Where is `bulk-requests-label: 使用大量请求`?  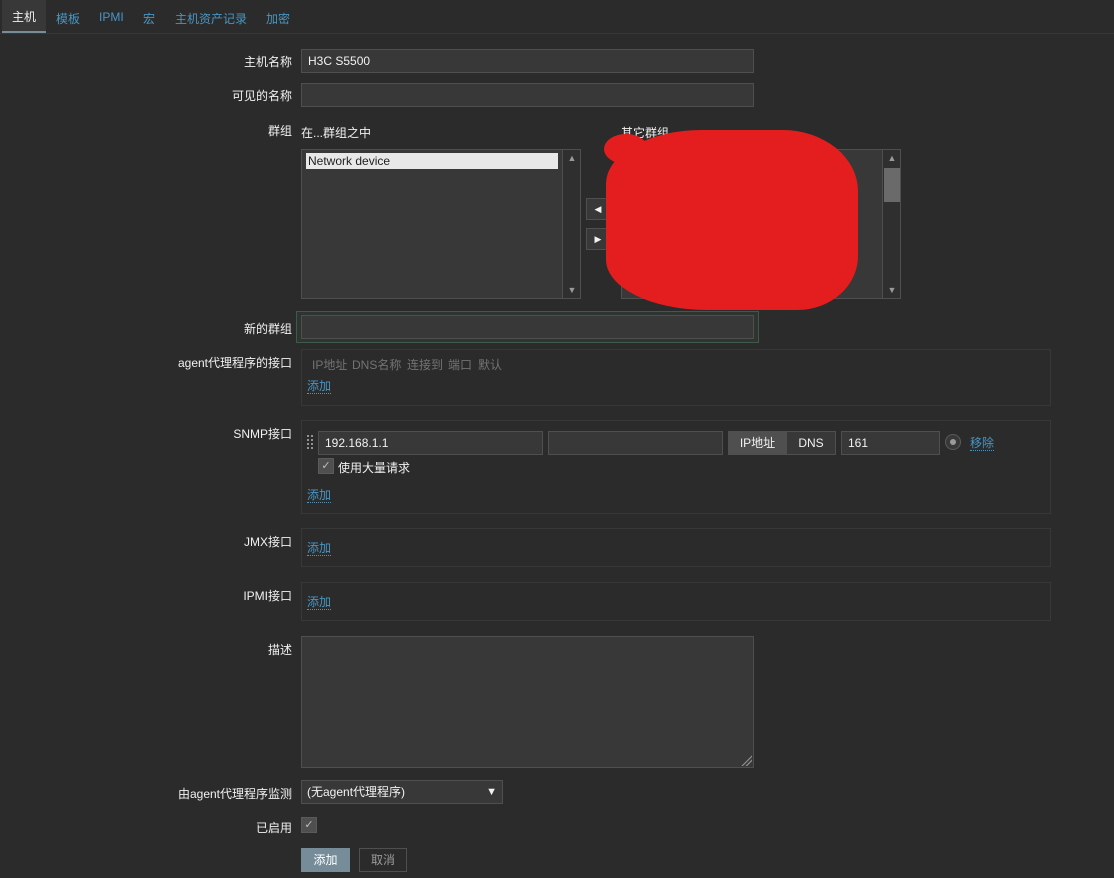 bulk-requests-label: 使用大量请求 is located at coordinates (374, 468).